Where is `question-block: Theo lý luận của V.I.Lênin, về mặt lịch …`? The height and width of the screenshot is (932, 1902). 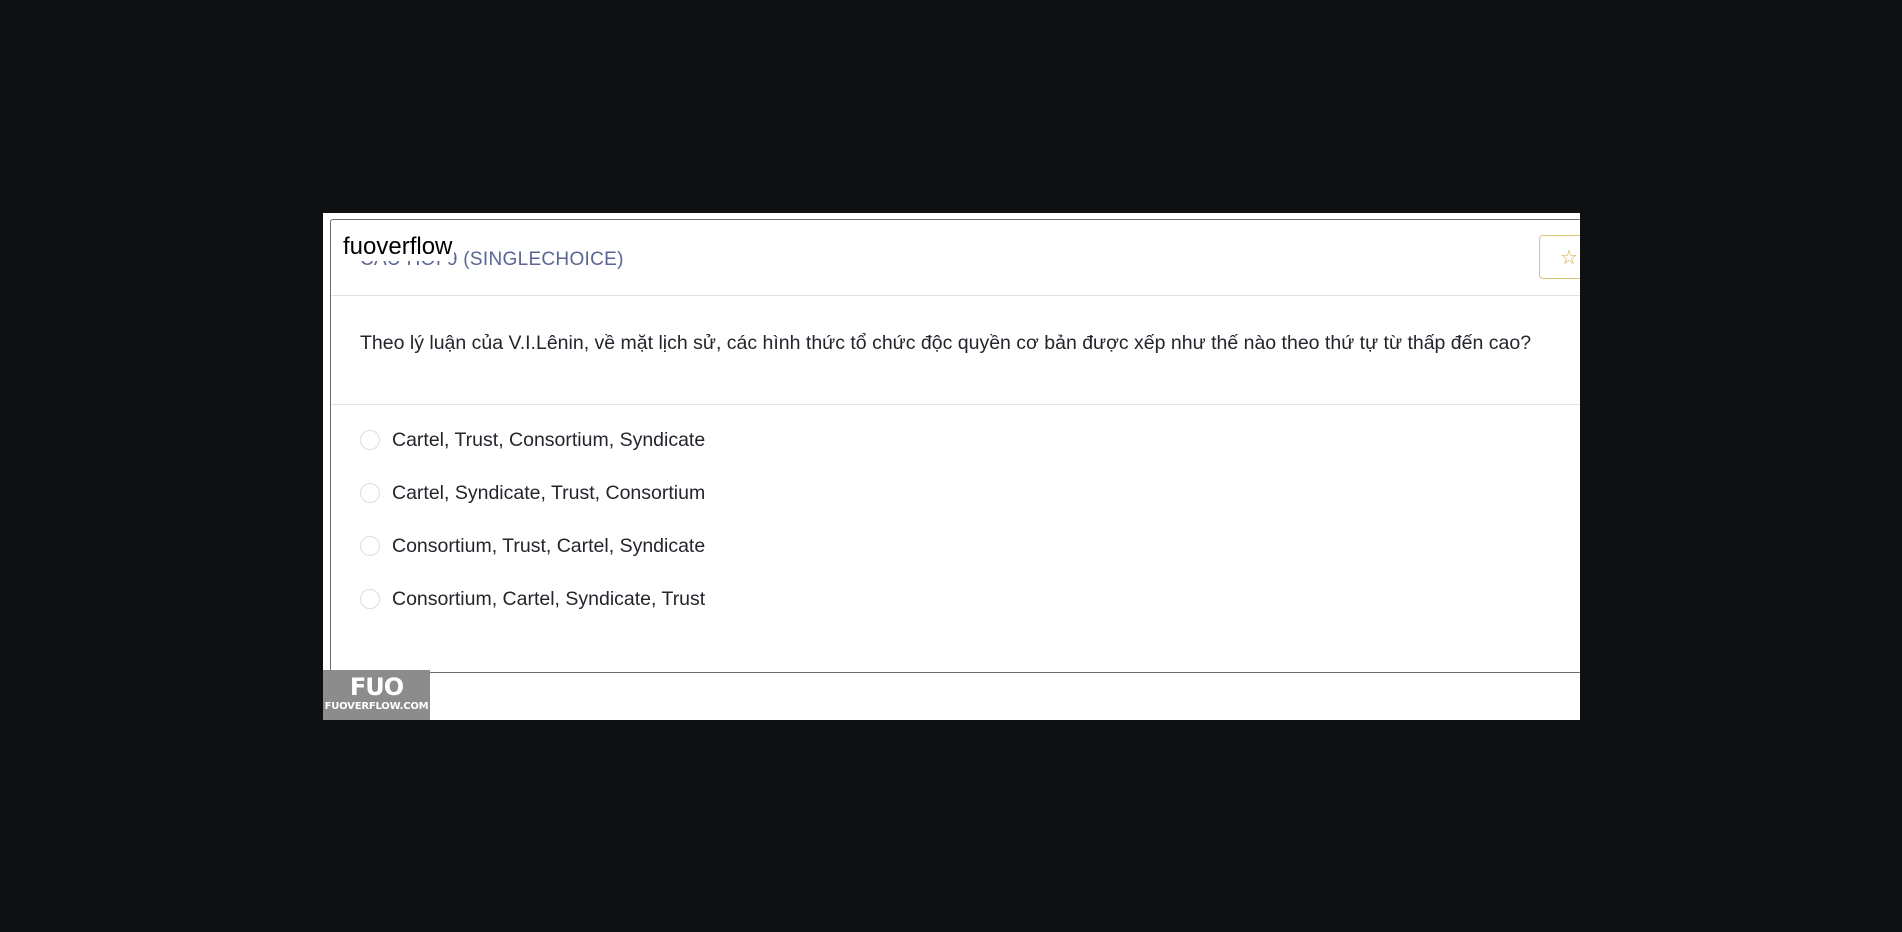
question-block: Theo lý luận của V.I.Lênin, về mặt lịch … is located at coordinates (955, 350).